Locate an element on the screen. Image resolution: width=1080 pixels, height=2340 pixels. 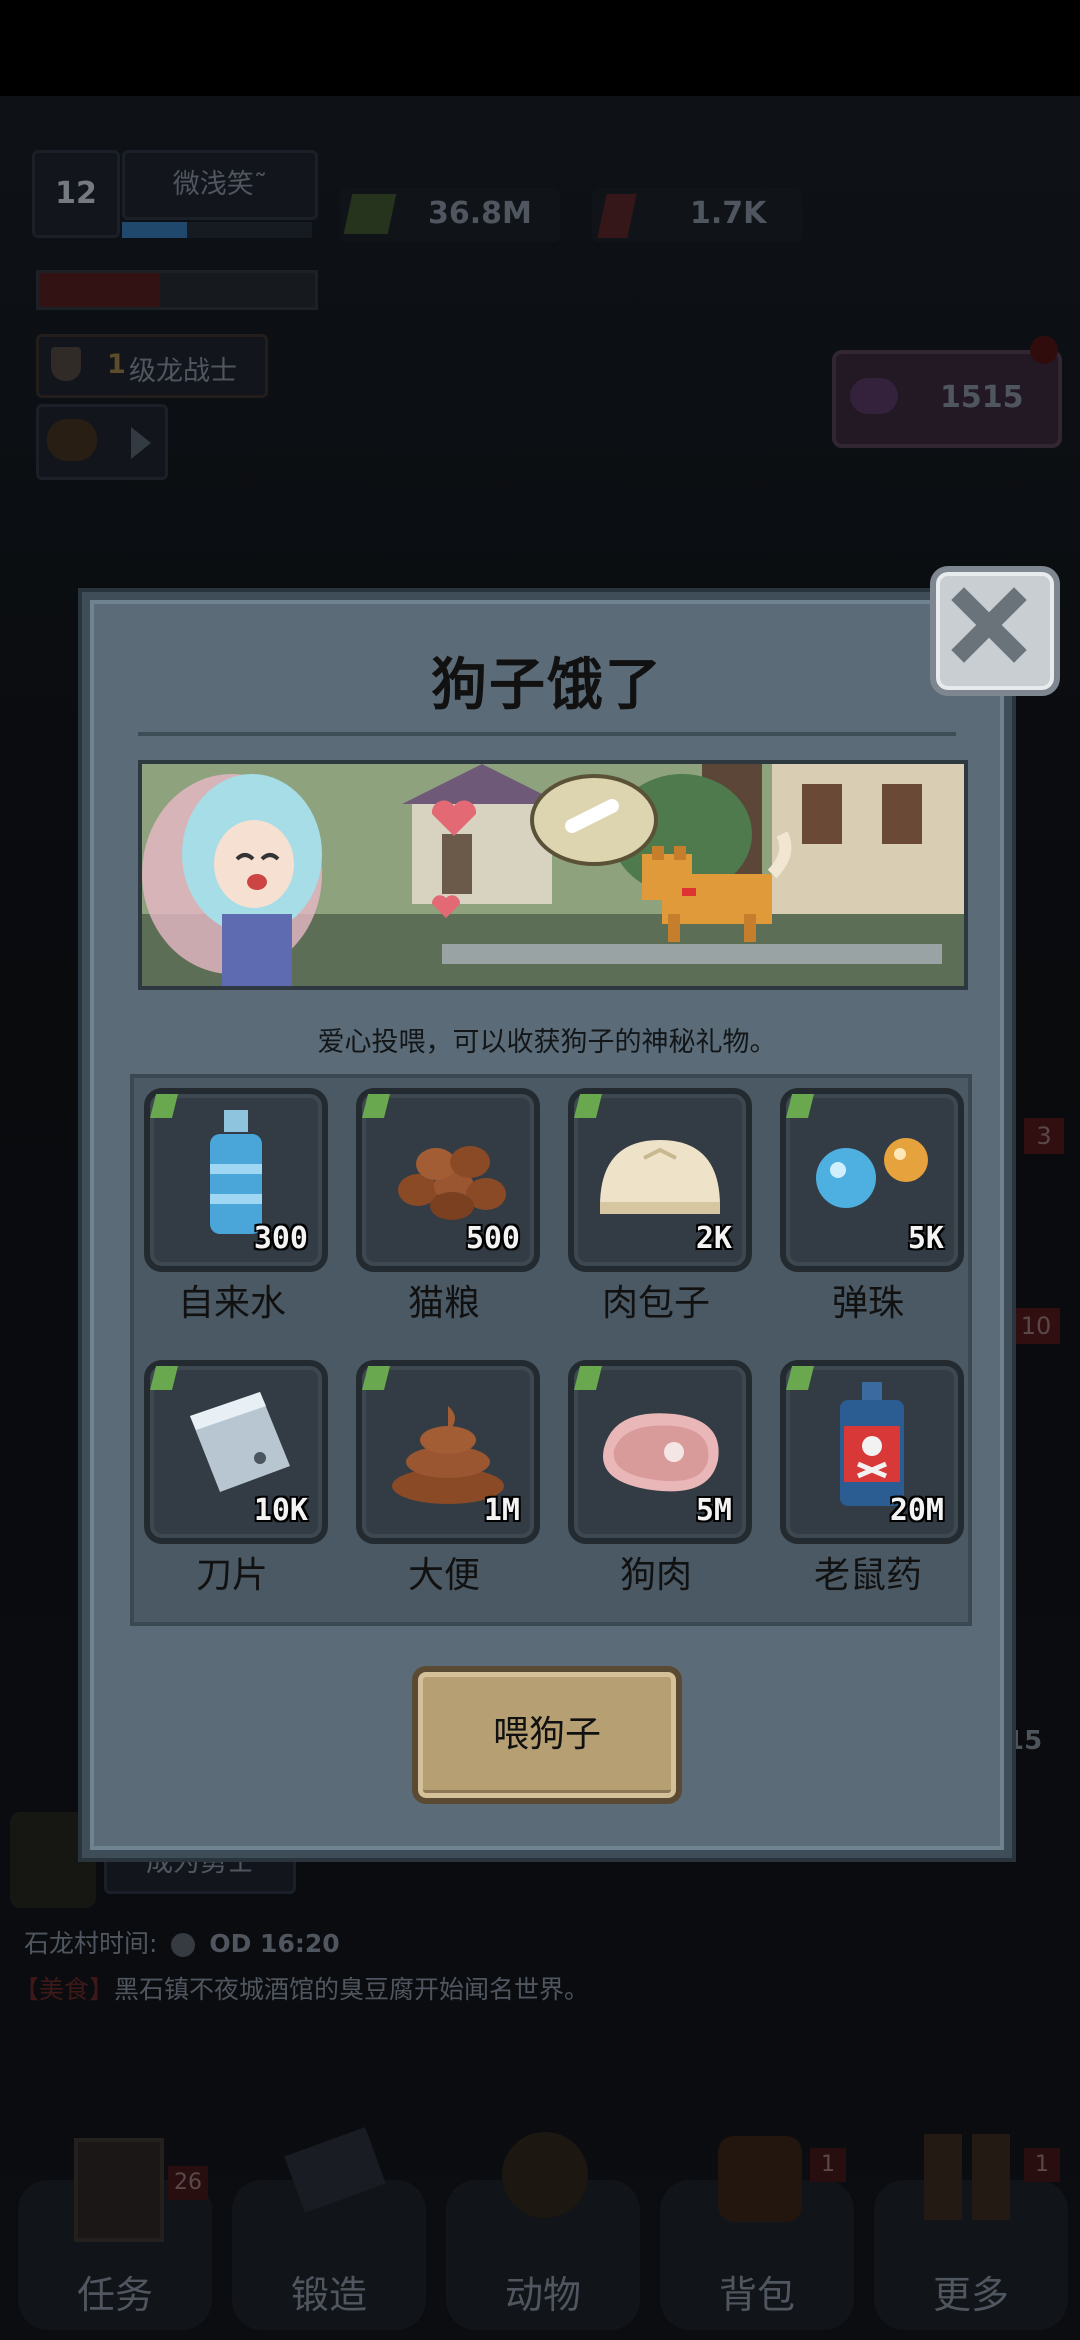
item-name: 大便 is located at coordinates (443, 1575).